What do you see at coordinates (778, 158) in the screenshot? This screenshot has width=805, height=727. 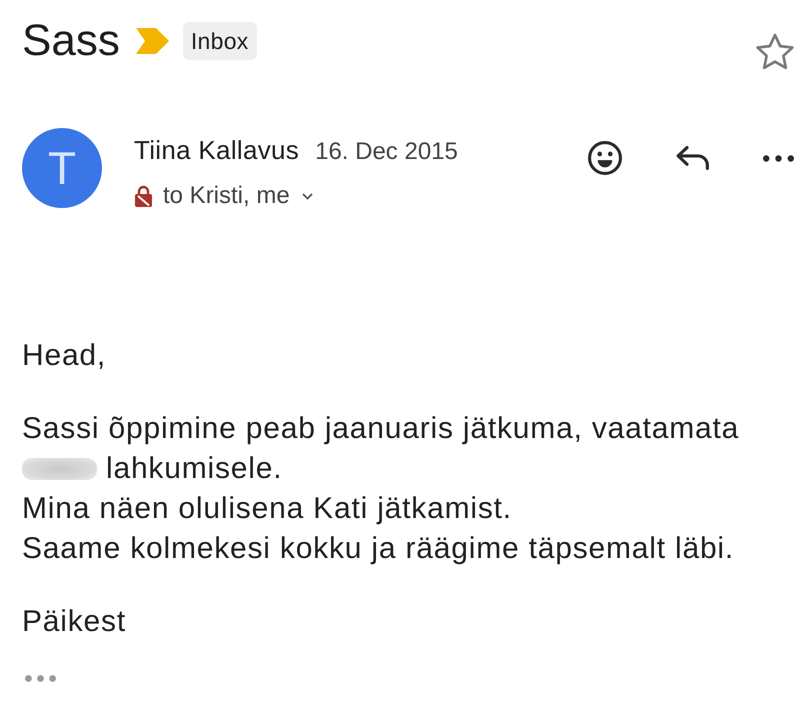 I see `more-dots-icon` at bounding box center [778, 158].